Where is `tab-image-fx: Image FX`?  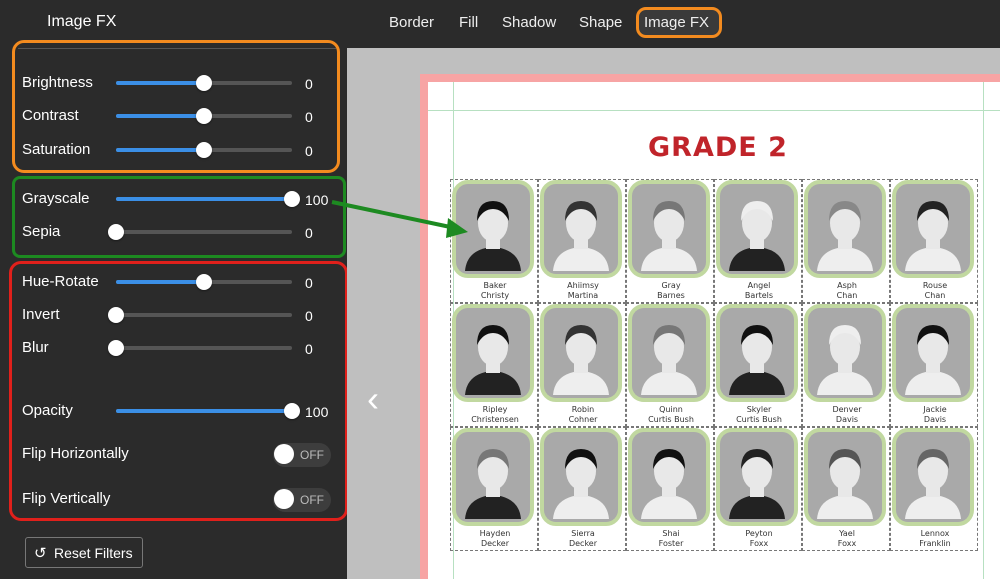
tab-image-fx: Image FX is located at coordinates (676, 22).